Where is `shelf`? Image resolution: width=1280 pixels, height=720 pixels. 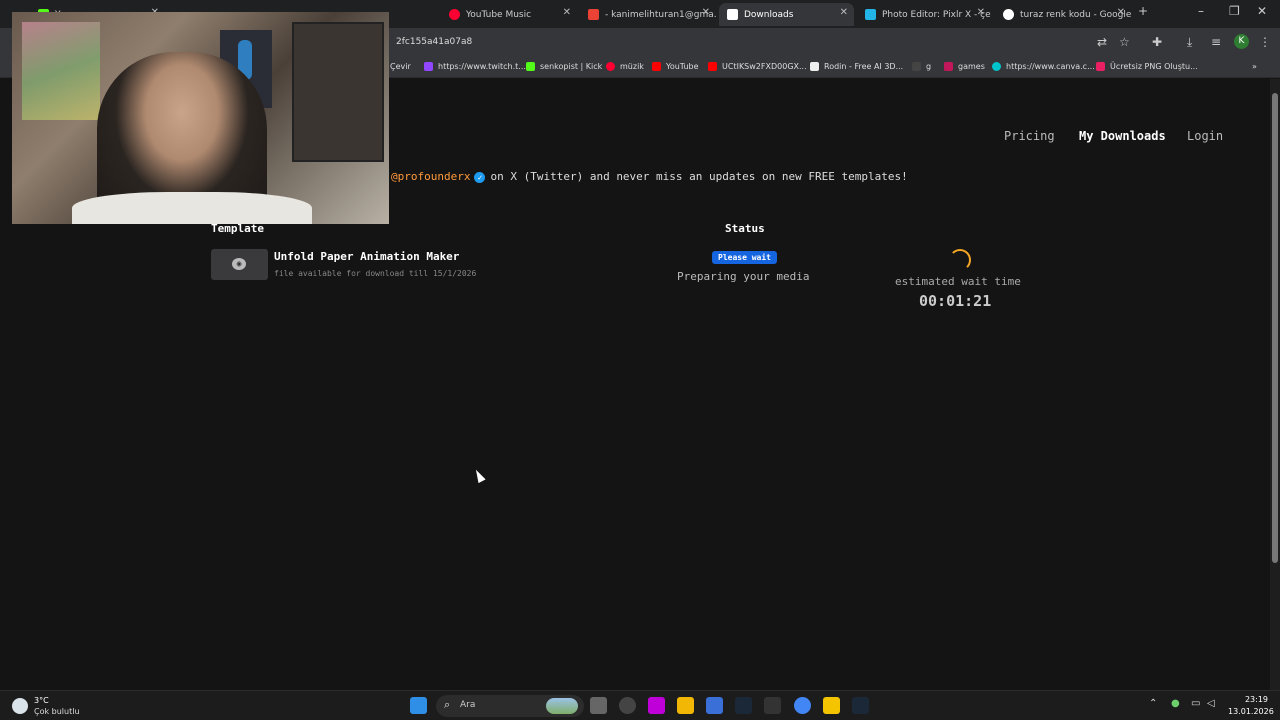
shelf is located at coordinates (338, 92).